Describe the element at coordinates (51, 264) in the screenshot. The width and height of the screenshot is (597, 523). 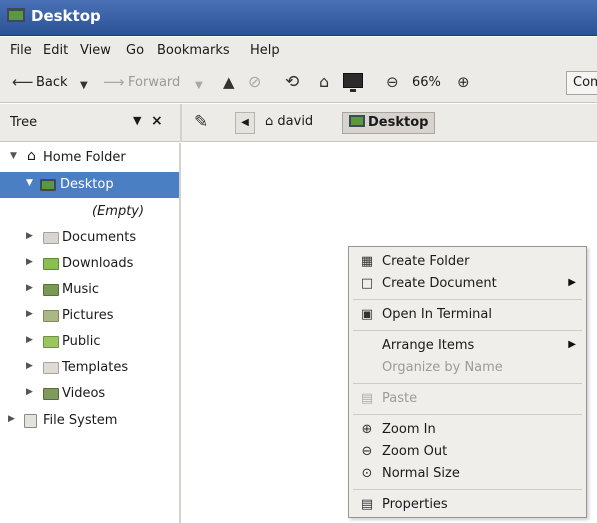
I see `downloads-folder-icon` at that location.